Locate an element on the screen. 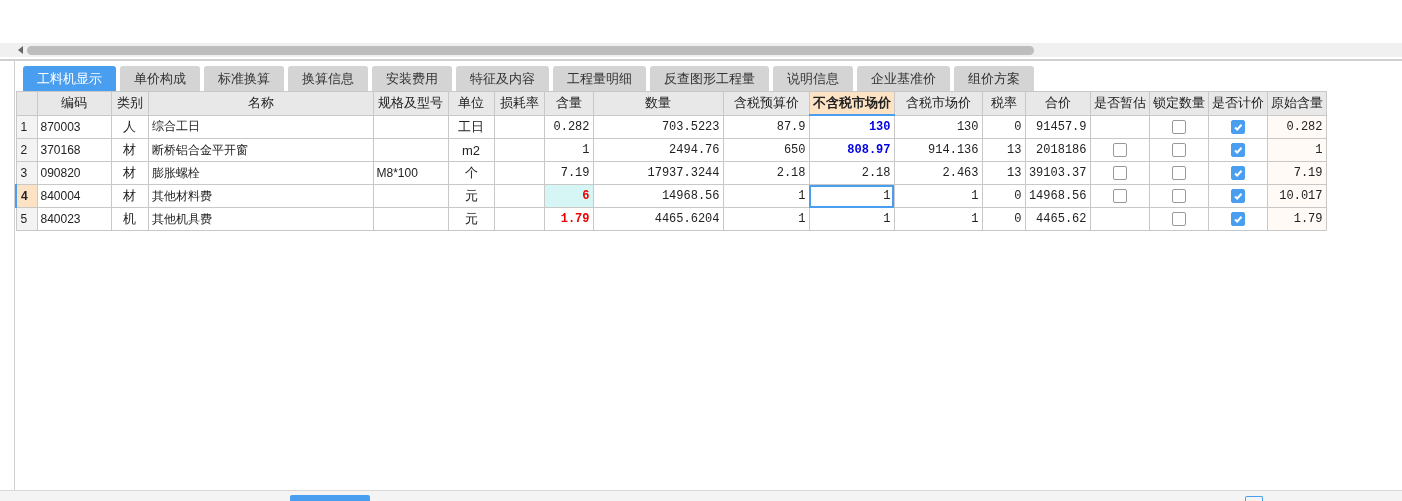  tab: 标准换算 is located at coordinates (244, 78).